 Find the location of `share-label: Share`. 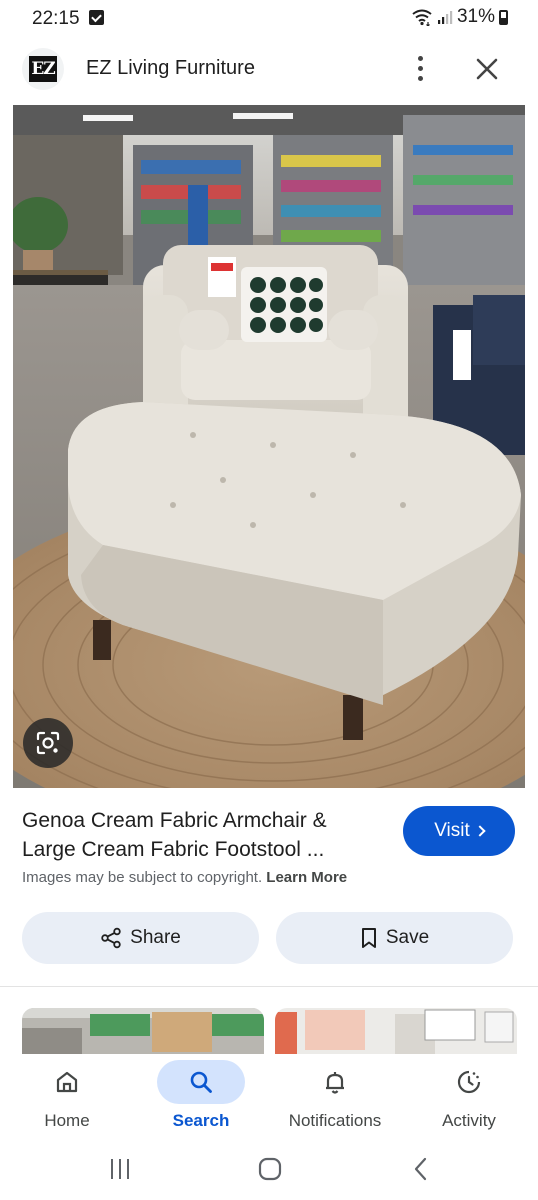

share-label: Share is located at coordinates (155, 937).